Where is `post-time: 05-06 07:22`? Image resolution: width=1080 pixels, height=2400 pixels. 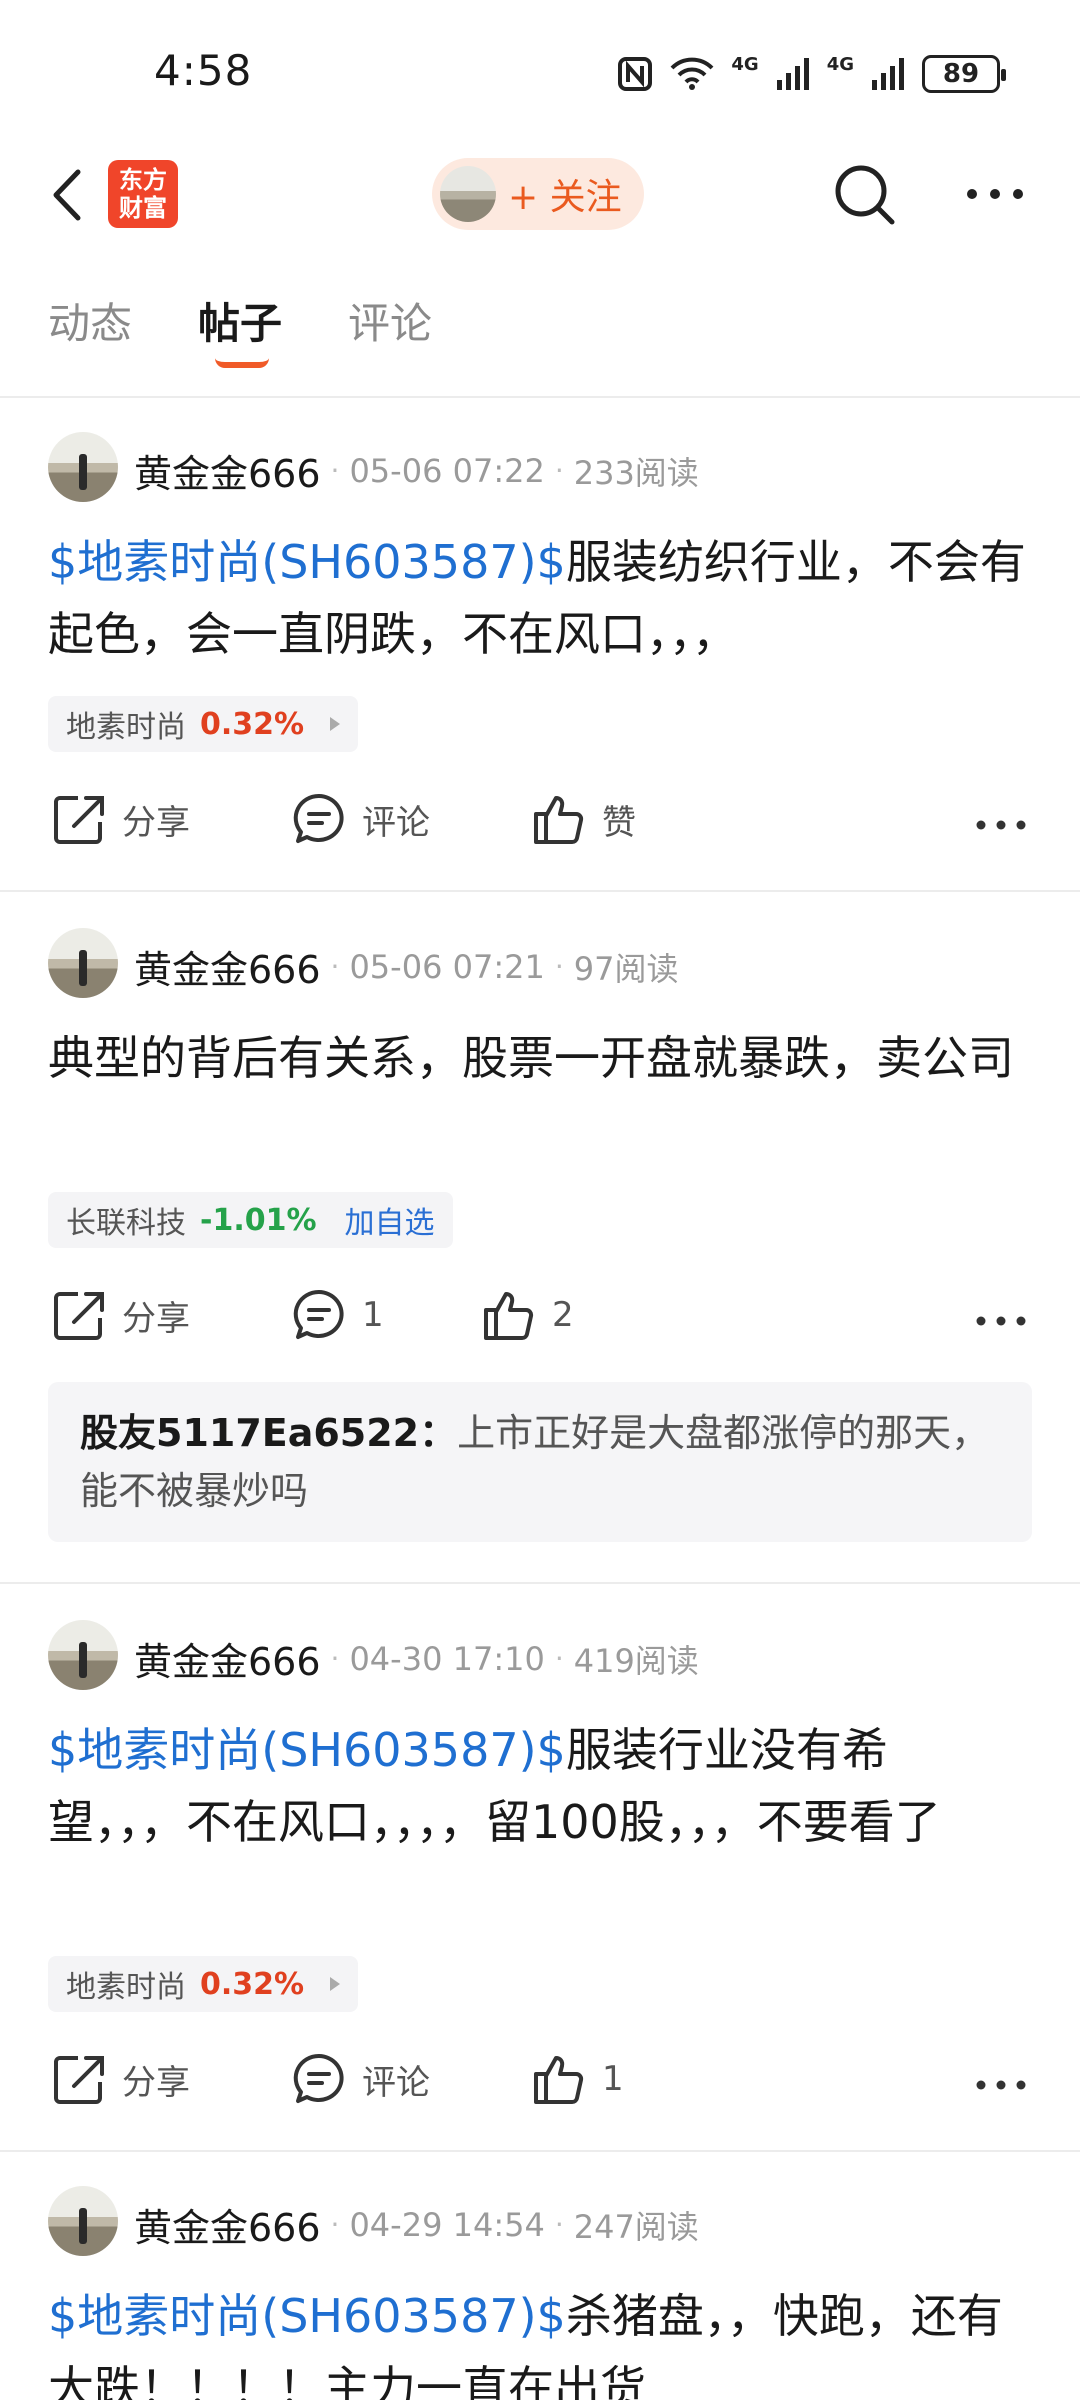 post-time: 05-06 07:22 is located at coordinates (447, 470).